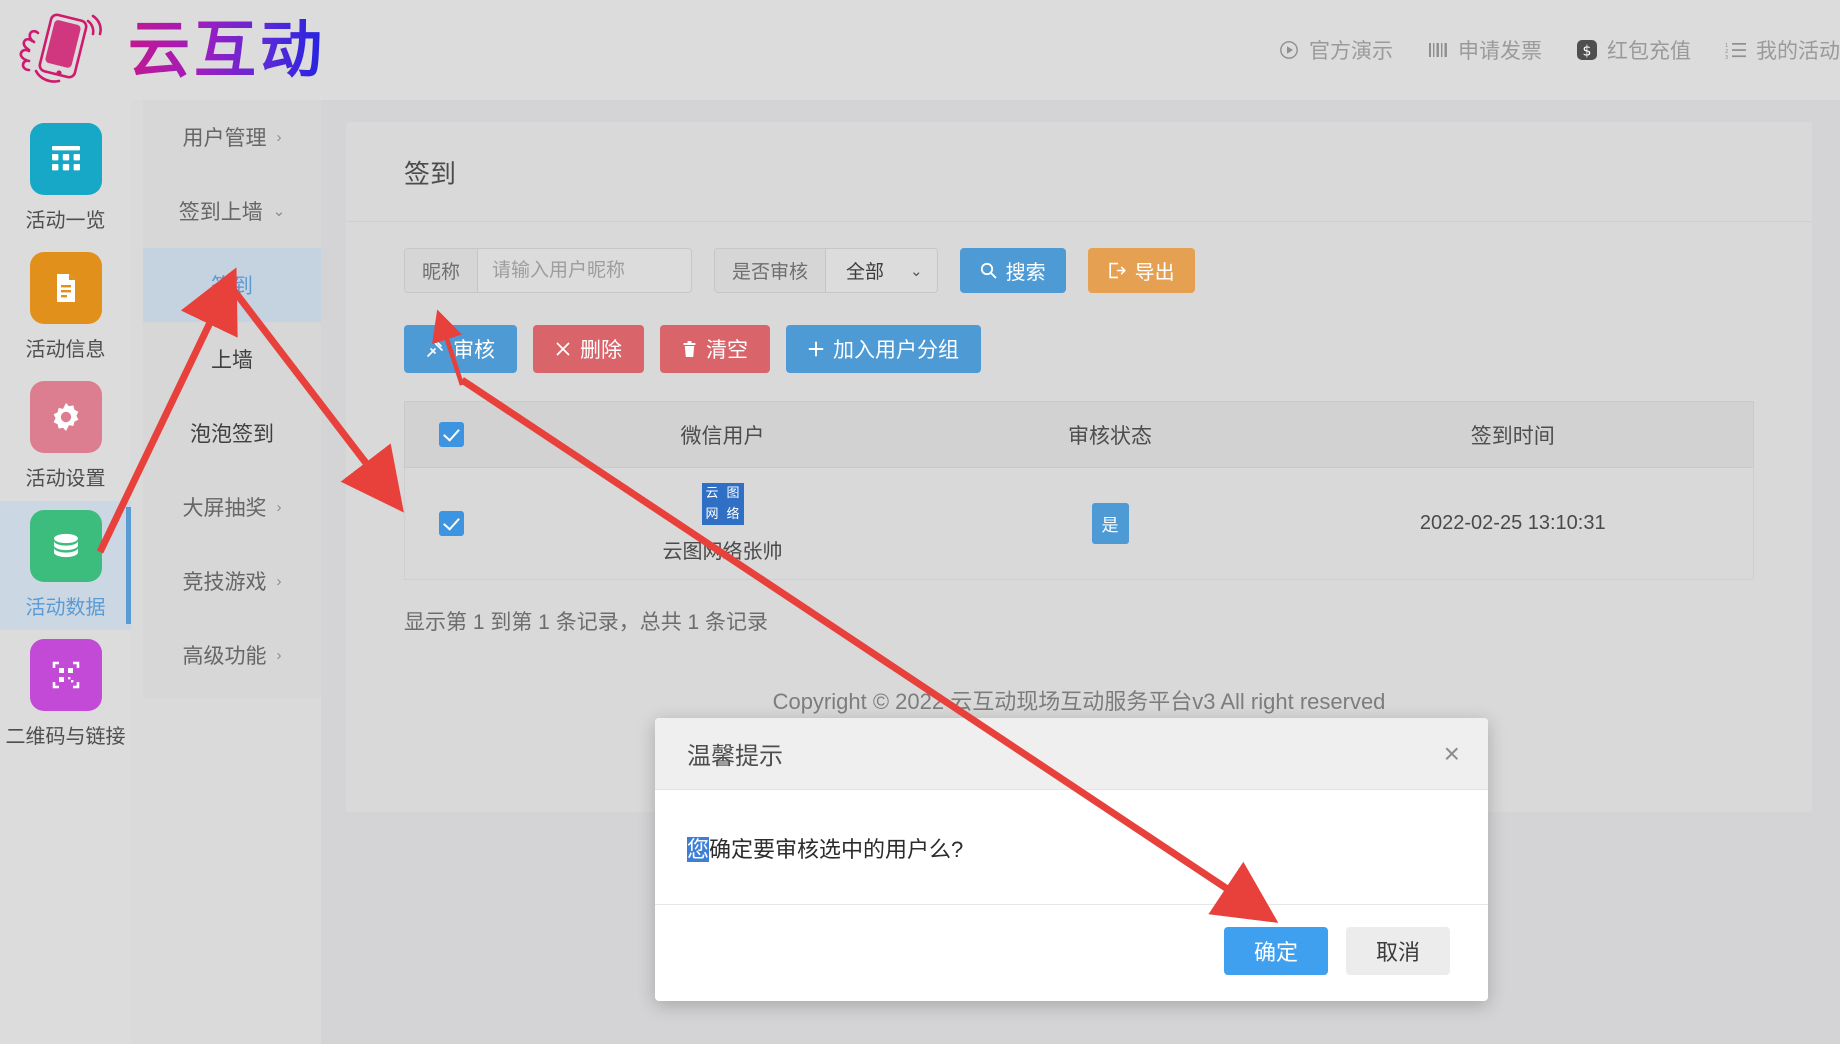 Image resolution: width=1840 pixels, height=1044 pixels. Describe the element at coordinates (1513, 434) in the screenshot. I see `table-header-signin-time: 签到时间` at that location.